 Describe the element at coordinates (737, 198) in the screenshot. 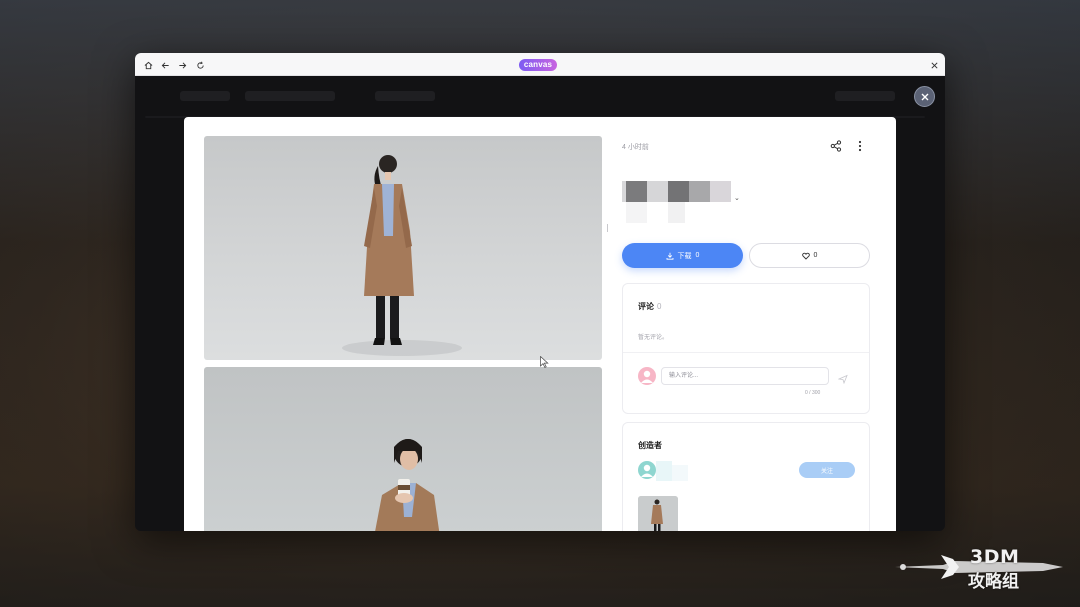

I see `chevron-down-icon: ⌄` at that location.